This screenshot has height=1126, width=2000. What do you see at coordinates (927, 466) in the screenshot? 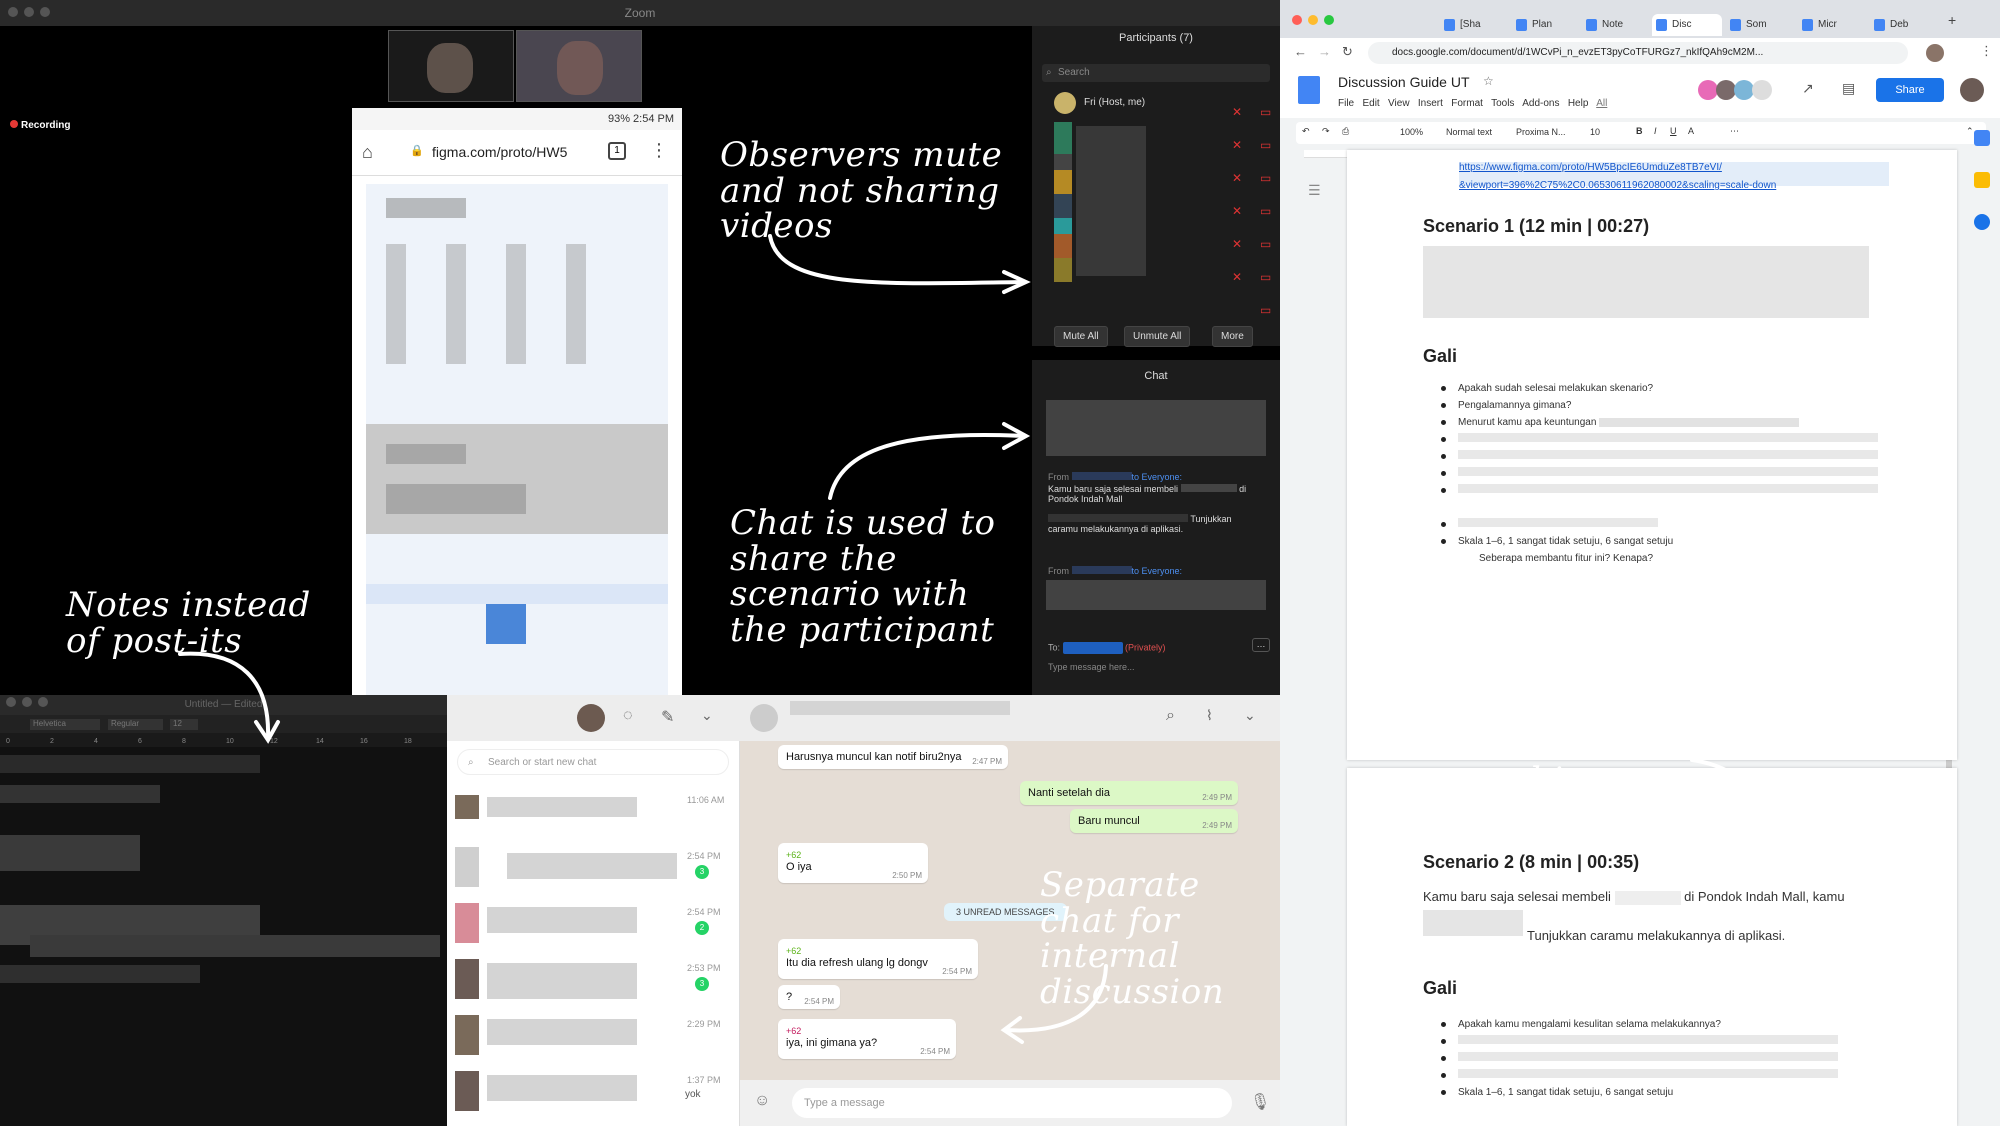
I see `arrow-to-chat` at bounding box center [927, 466].